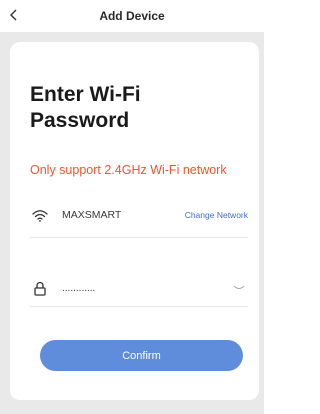  Describe the element at coordinates (92, 215) in the screenshot. I see `network-ssid: MAXSMART` at that location.